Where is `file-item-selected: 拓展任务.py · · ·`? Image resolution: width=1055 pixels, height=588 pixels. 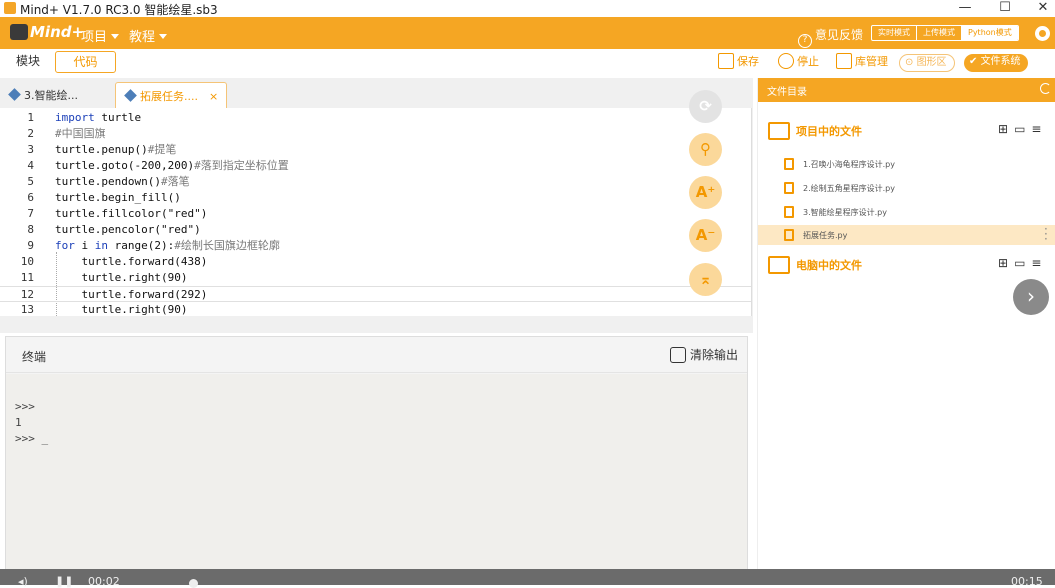 file-item-selected: 拓展任务.py · · · is located at coordinates (906, 234).